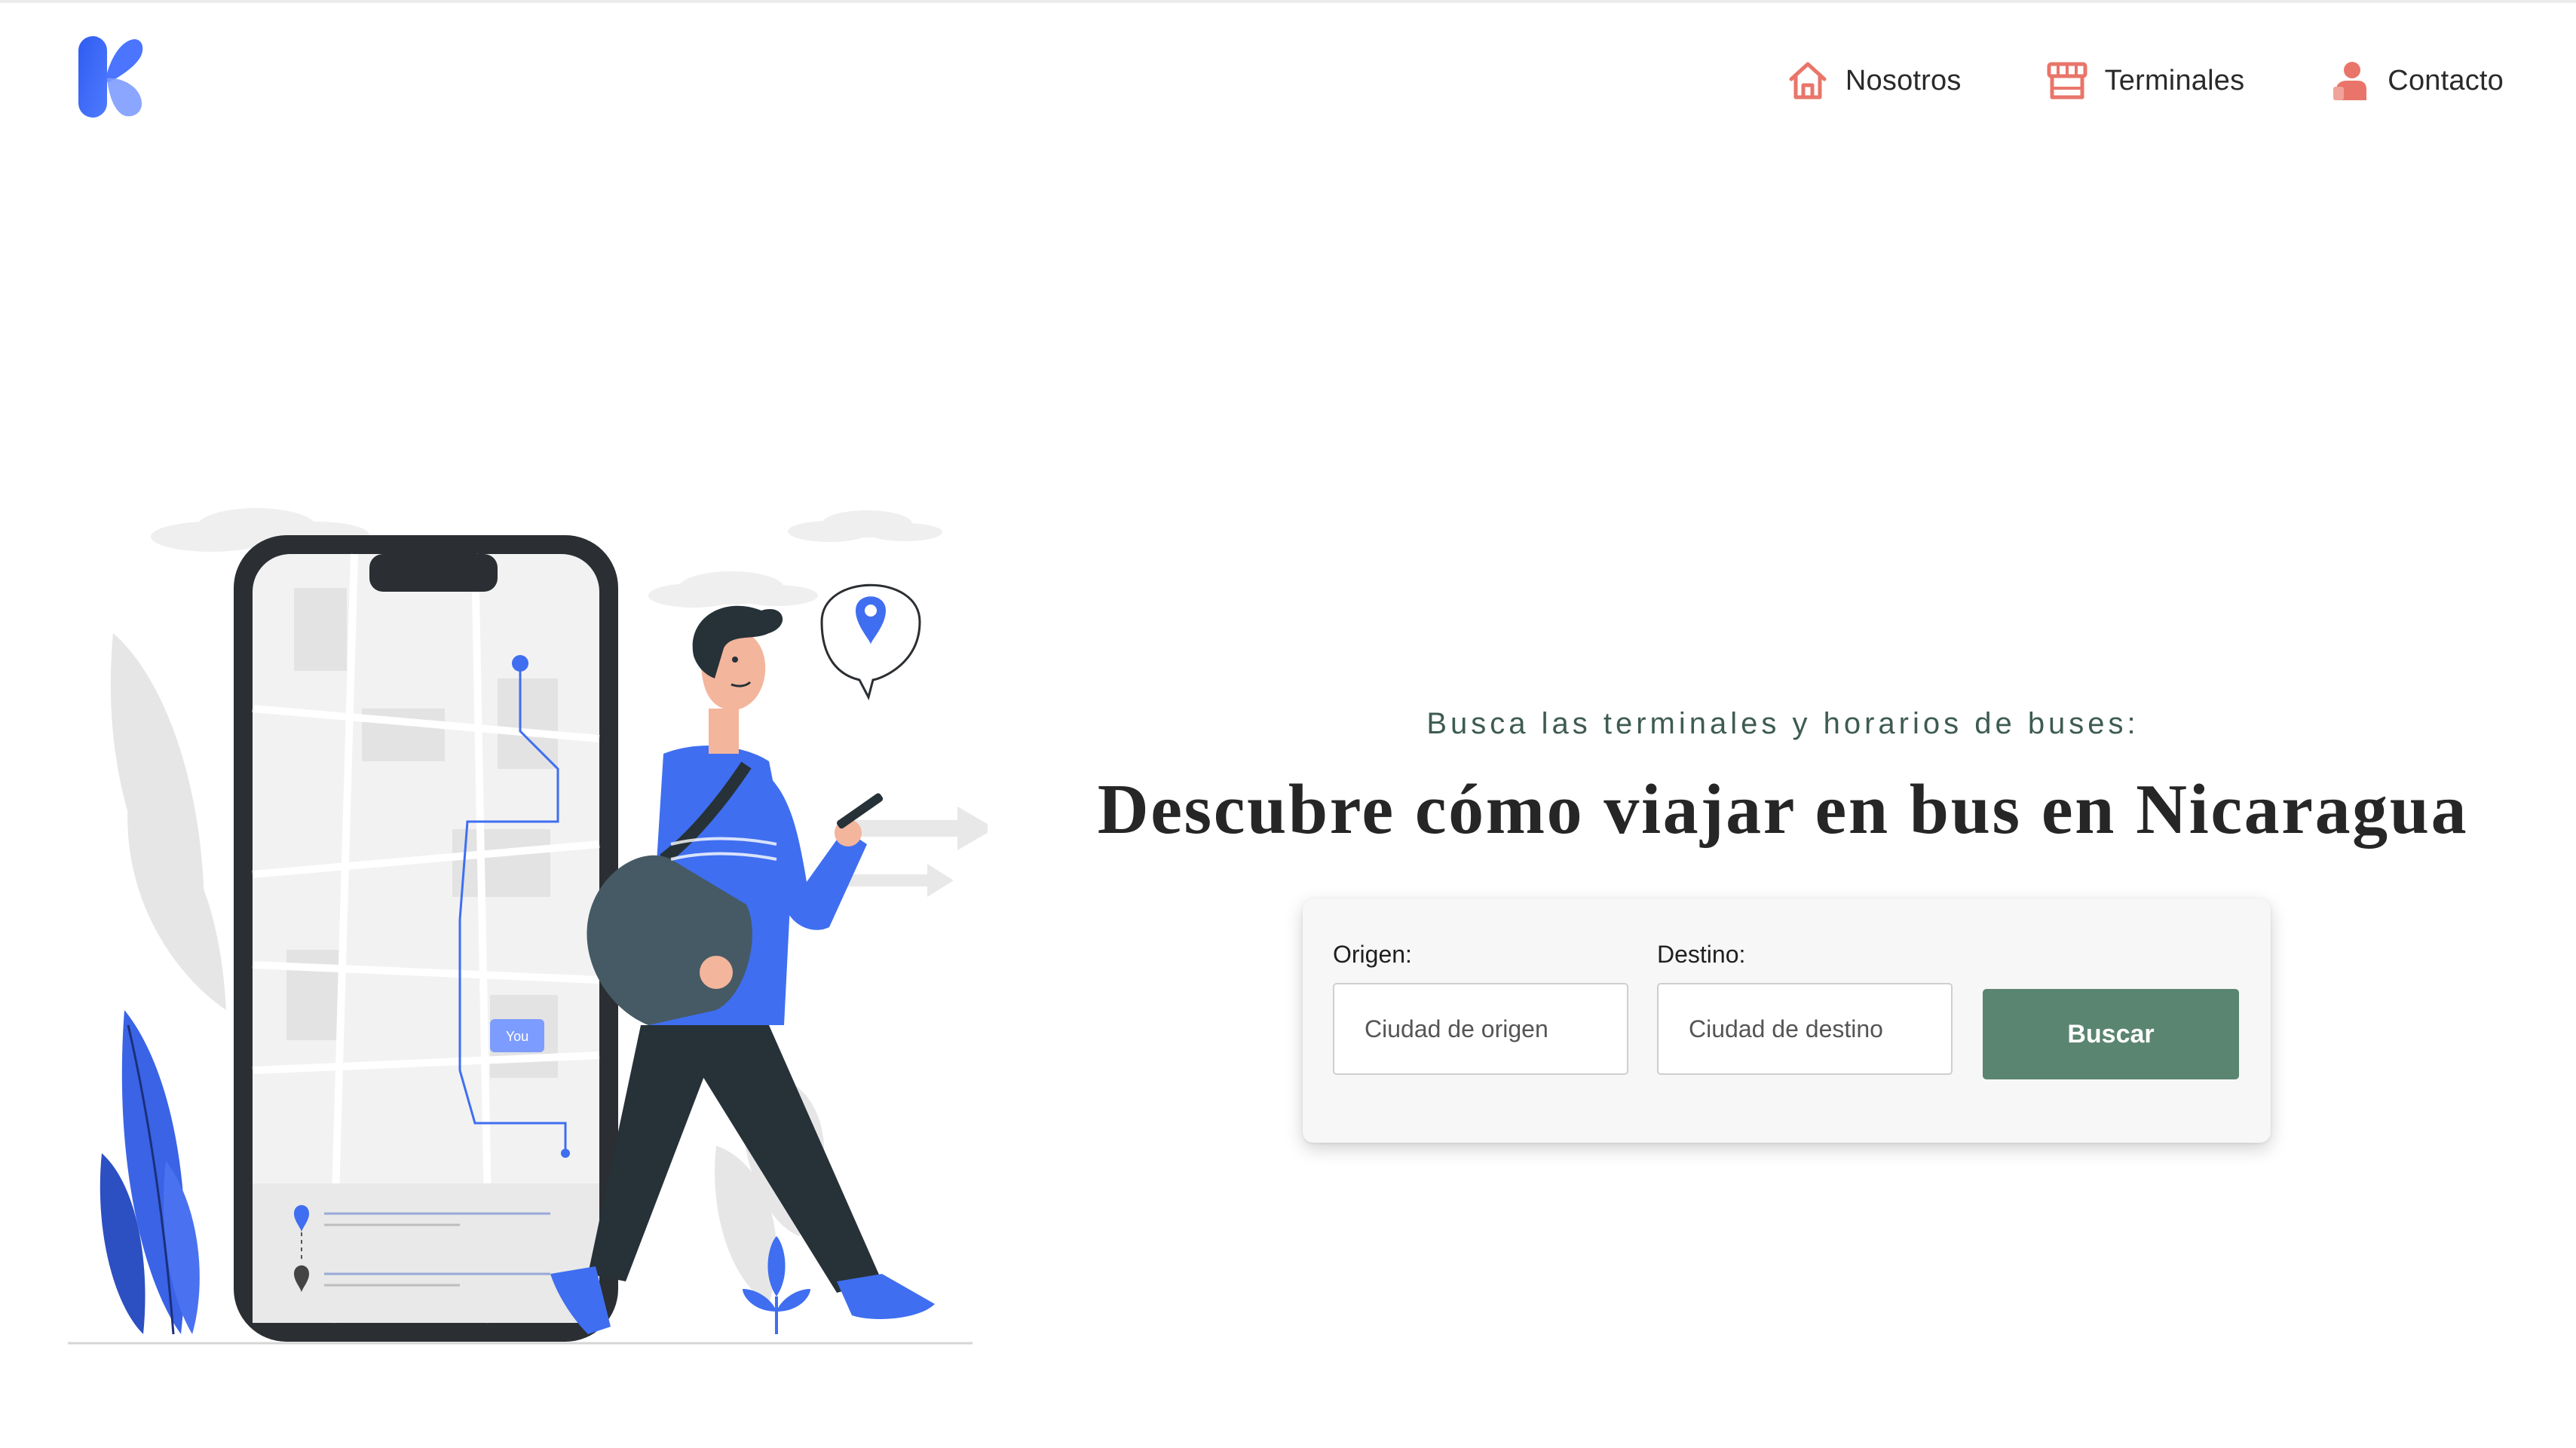 This screenshot has height=1448, width=2576. Describe the element at coordinates (426, 938) in the screenshot. I see `phone-mockup: You` at that location.